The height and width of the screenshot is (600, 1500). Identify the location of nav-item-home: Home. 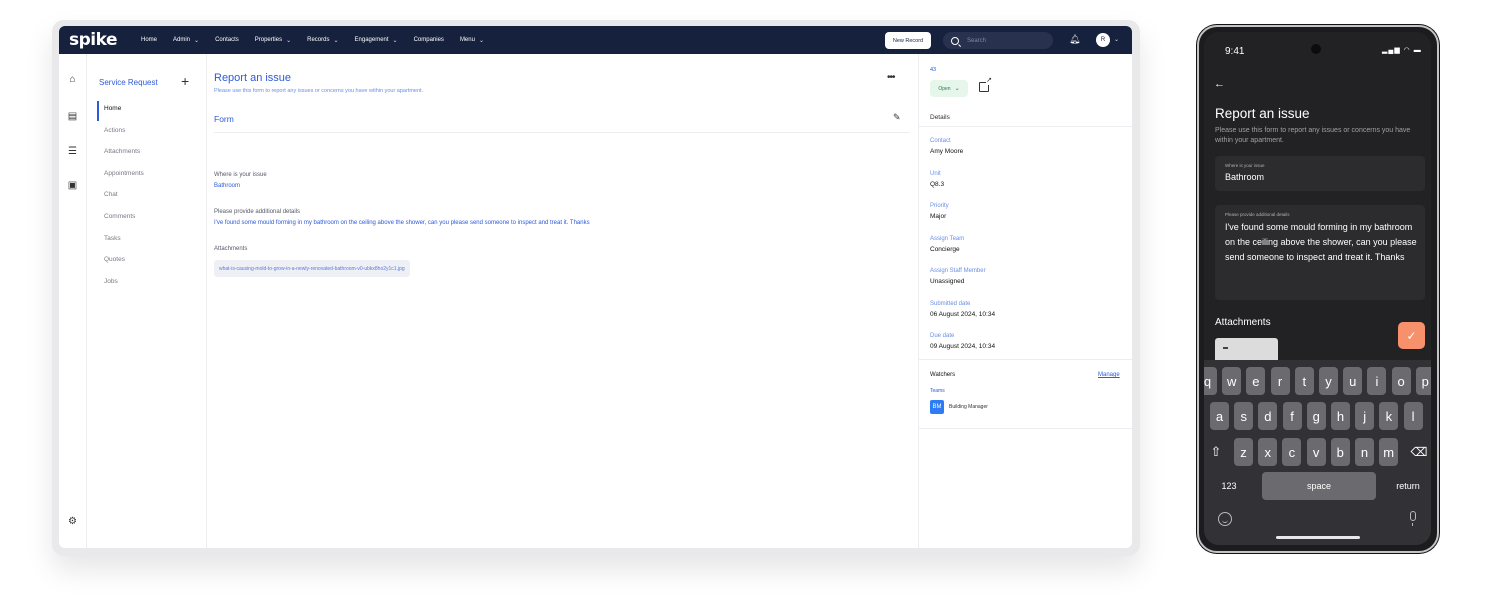
(149, 40).